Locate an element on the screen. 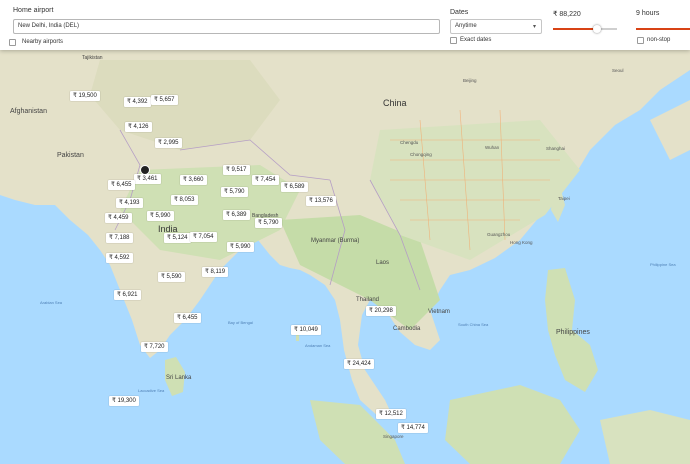 The height and width of the screenshot is (464, 690). destination-price-tag: ₹ 19,300 is located at coordinates (124, 401).